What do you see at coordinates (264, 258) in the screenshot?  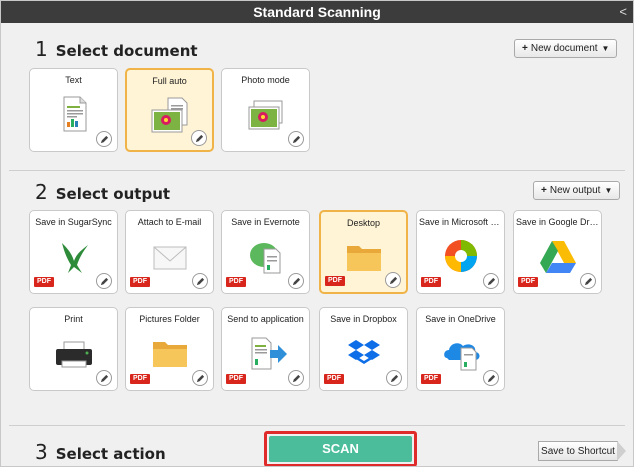 I see `evernote-icon` at bounding box center [264, 258].